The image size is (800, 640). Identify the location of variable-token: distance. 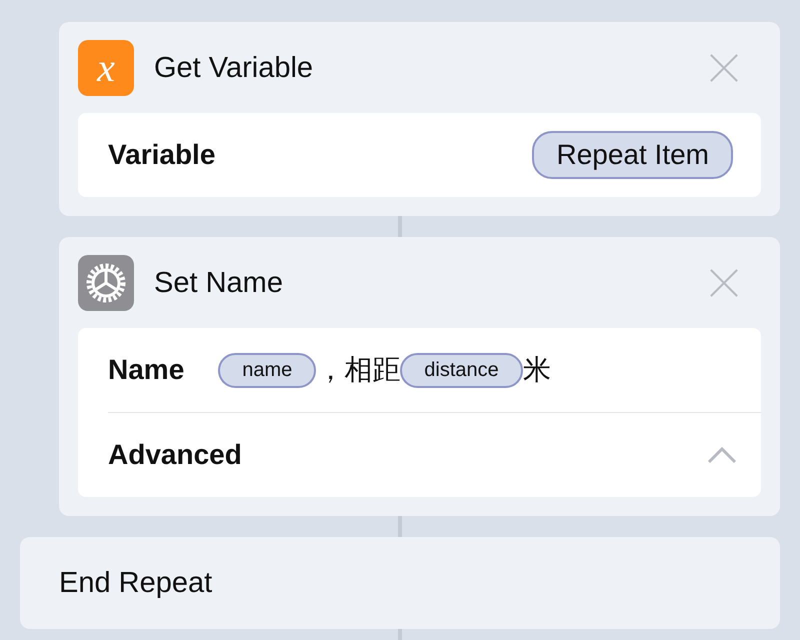
(461, 370).